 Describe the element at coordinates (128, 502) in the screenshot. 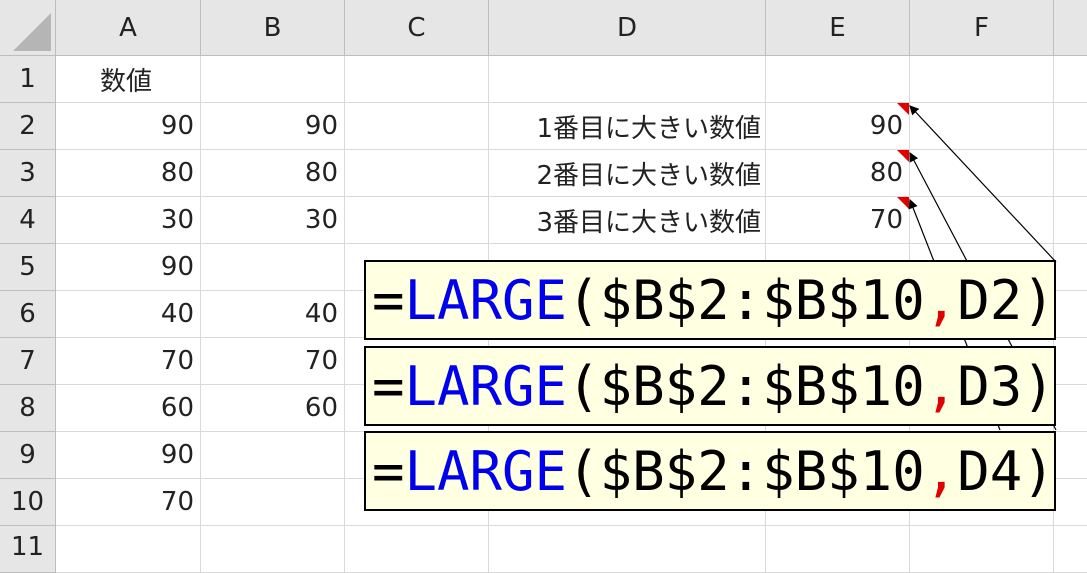

I see `cell-a10: 70` at that location.